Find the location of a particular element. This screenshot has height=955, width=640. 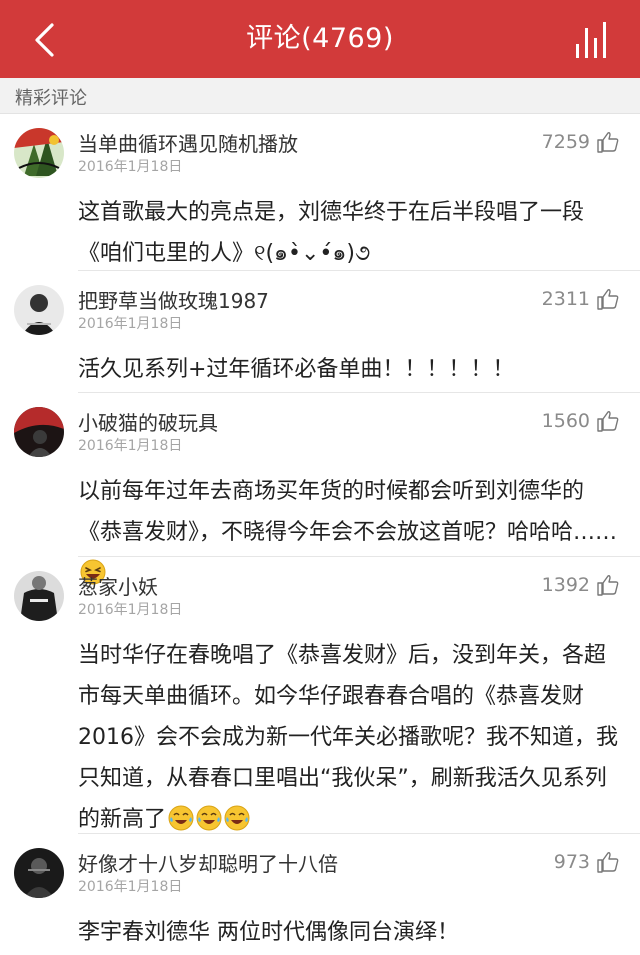

comment-username: 葱家小妖 is located at coordinates (118, 585).